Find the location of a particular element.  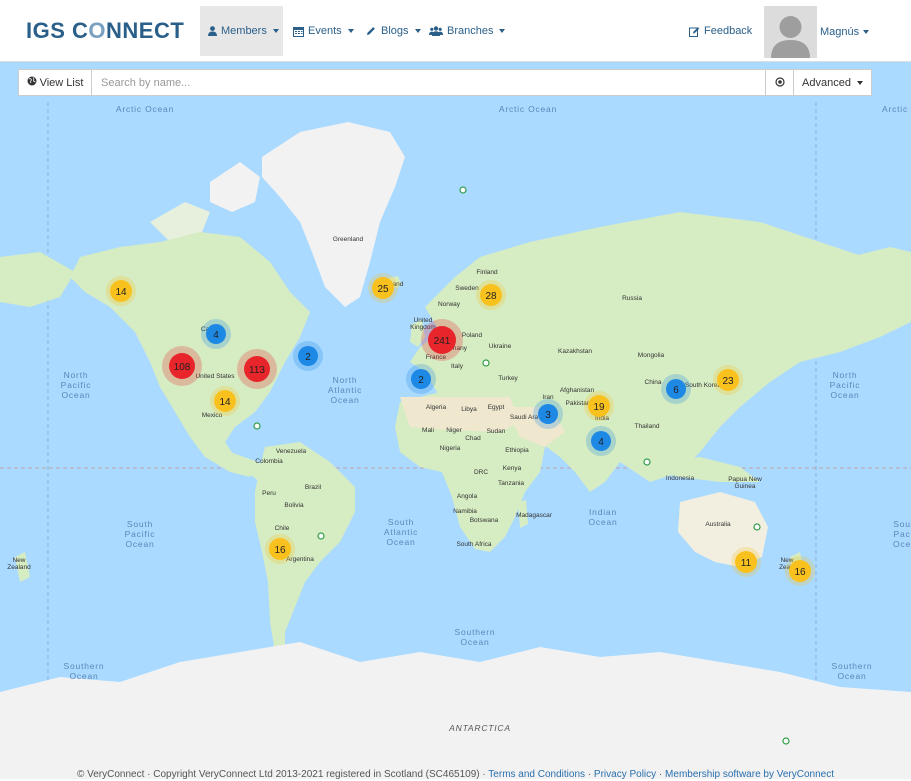

user-menu: Magnús is located at coordinates (845, 32).